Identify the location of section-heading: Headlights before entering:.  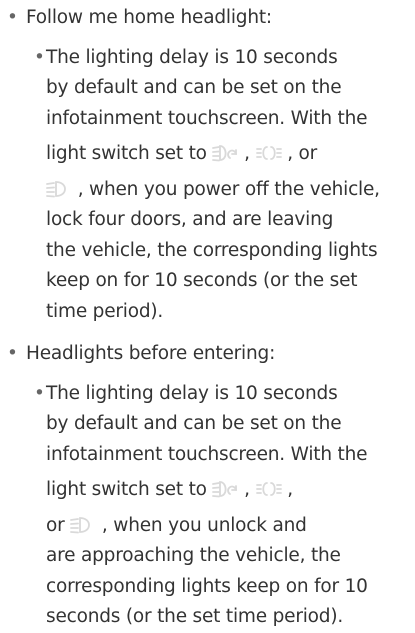
(151, 353).